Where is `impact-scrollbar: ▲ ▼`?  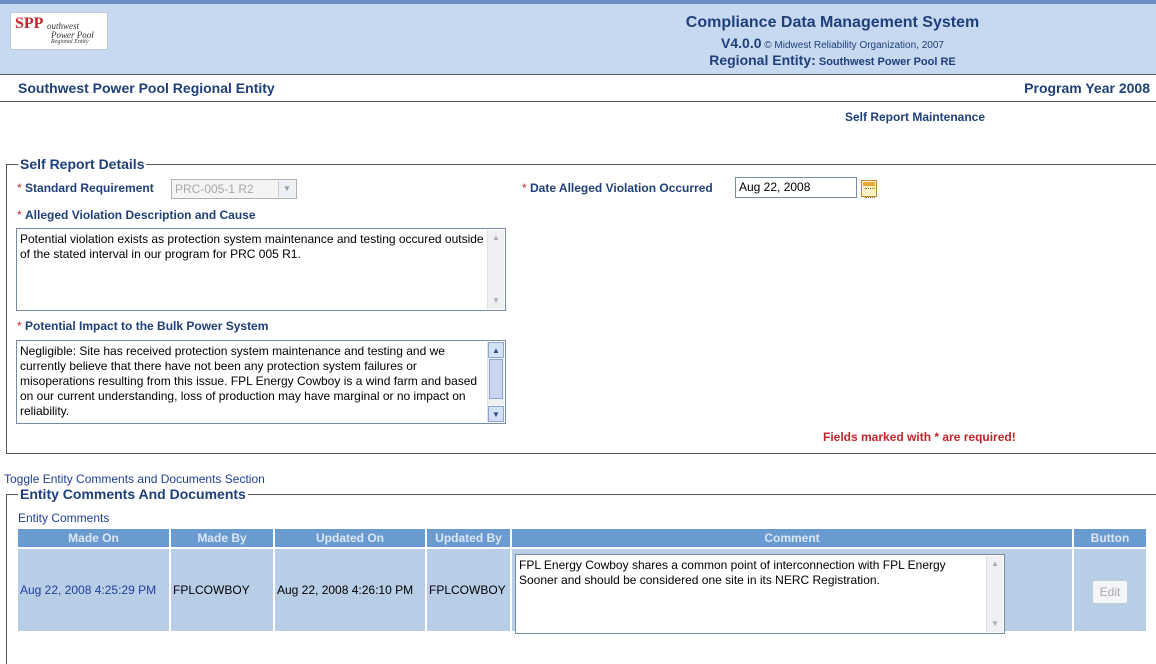
impact-scrollbar: ▲ ▼ is located at coordinates (495, 382).